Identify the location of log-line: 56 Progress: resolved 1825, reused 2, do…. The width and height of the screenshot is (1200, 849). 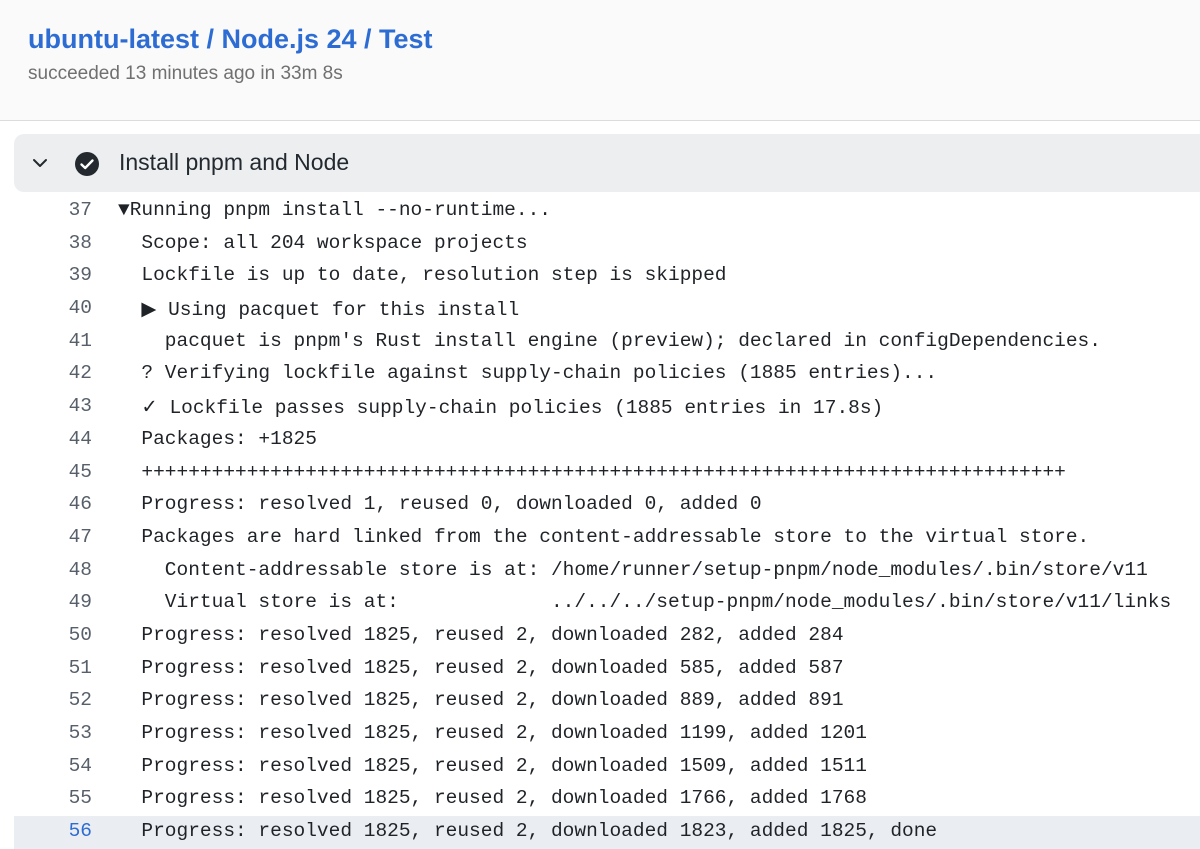
(607, 832).